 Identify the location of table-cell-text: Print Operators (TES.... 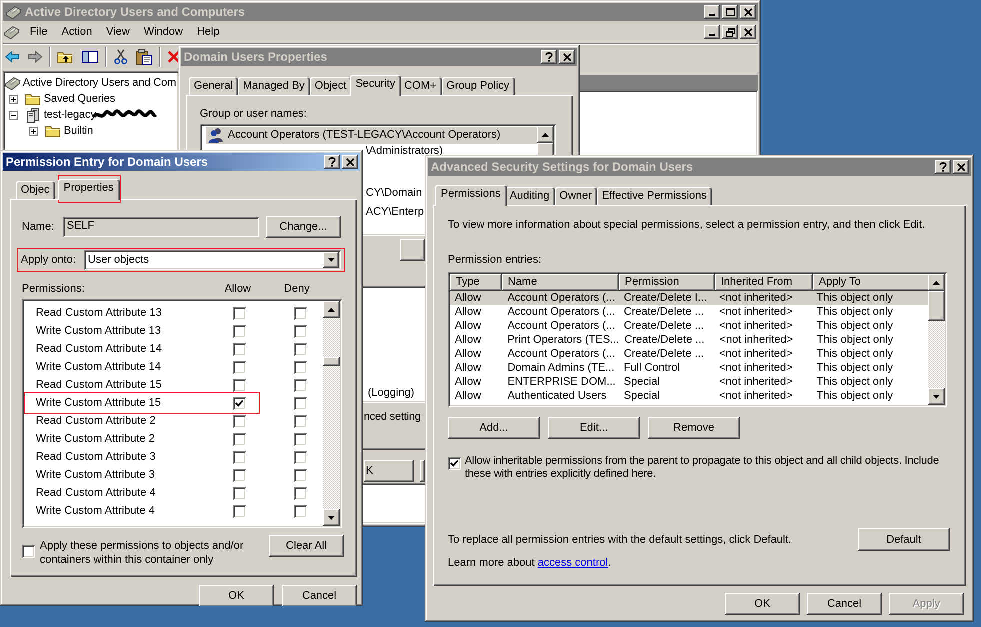
(562, 340).